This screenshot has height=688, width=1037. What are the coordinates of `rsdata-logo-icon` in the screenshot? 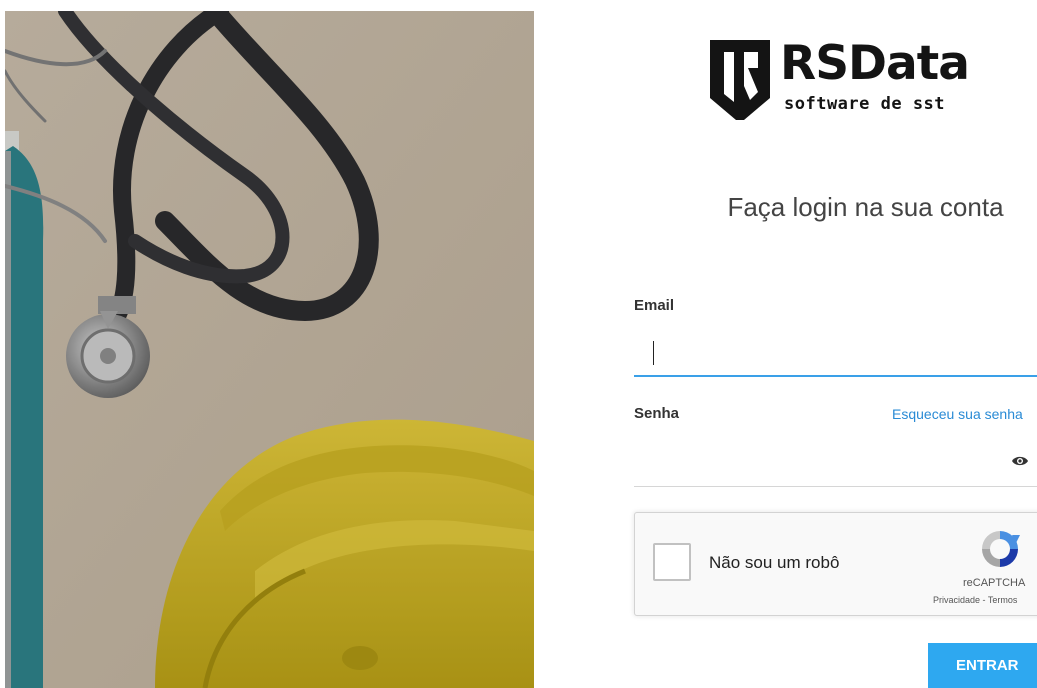 It's located at (740, 80).